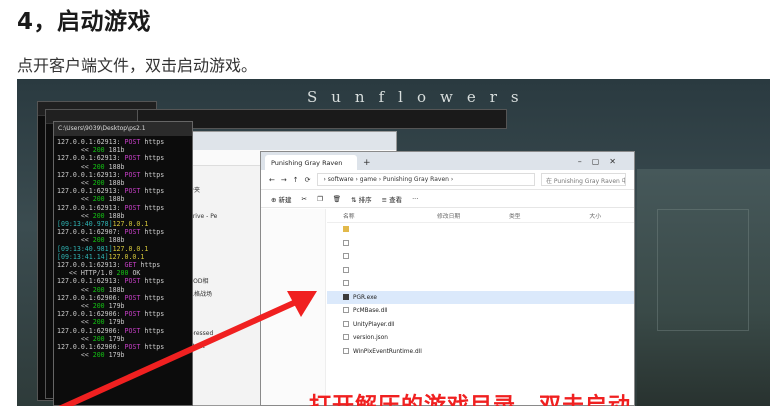 The height and width of the screenshot is (406, 770). Describe the element at coordinates (187, 348) in the screenshot. I see `red-arrow-annotation` at that location.